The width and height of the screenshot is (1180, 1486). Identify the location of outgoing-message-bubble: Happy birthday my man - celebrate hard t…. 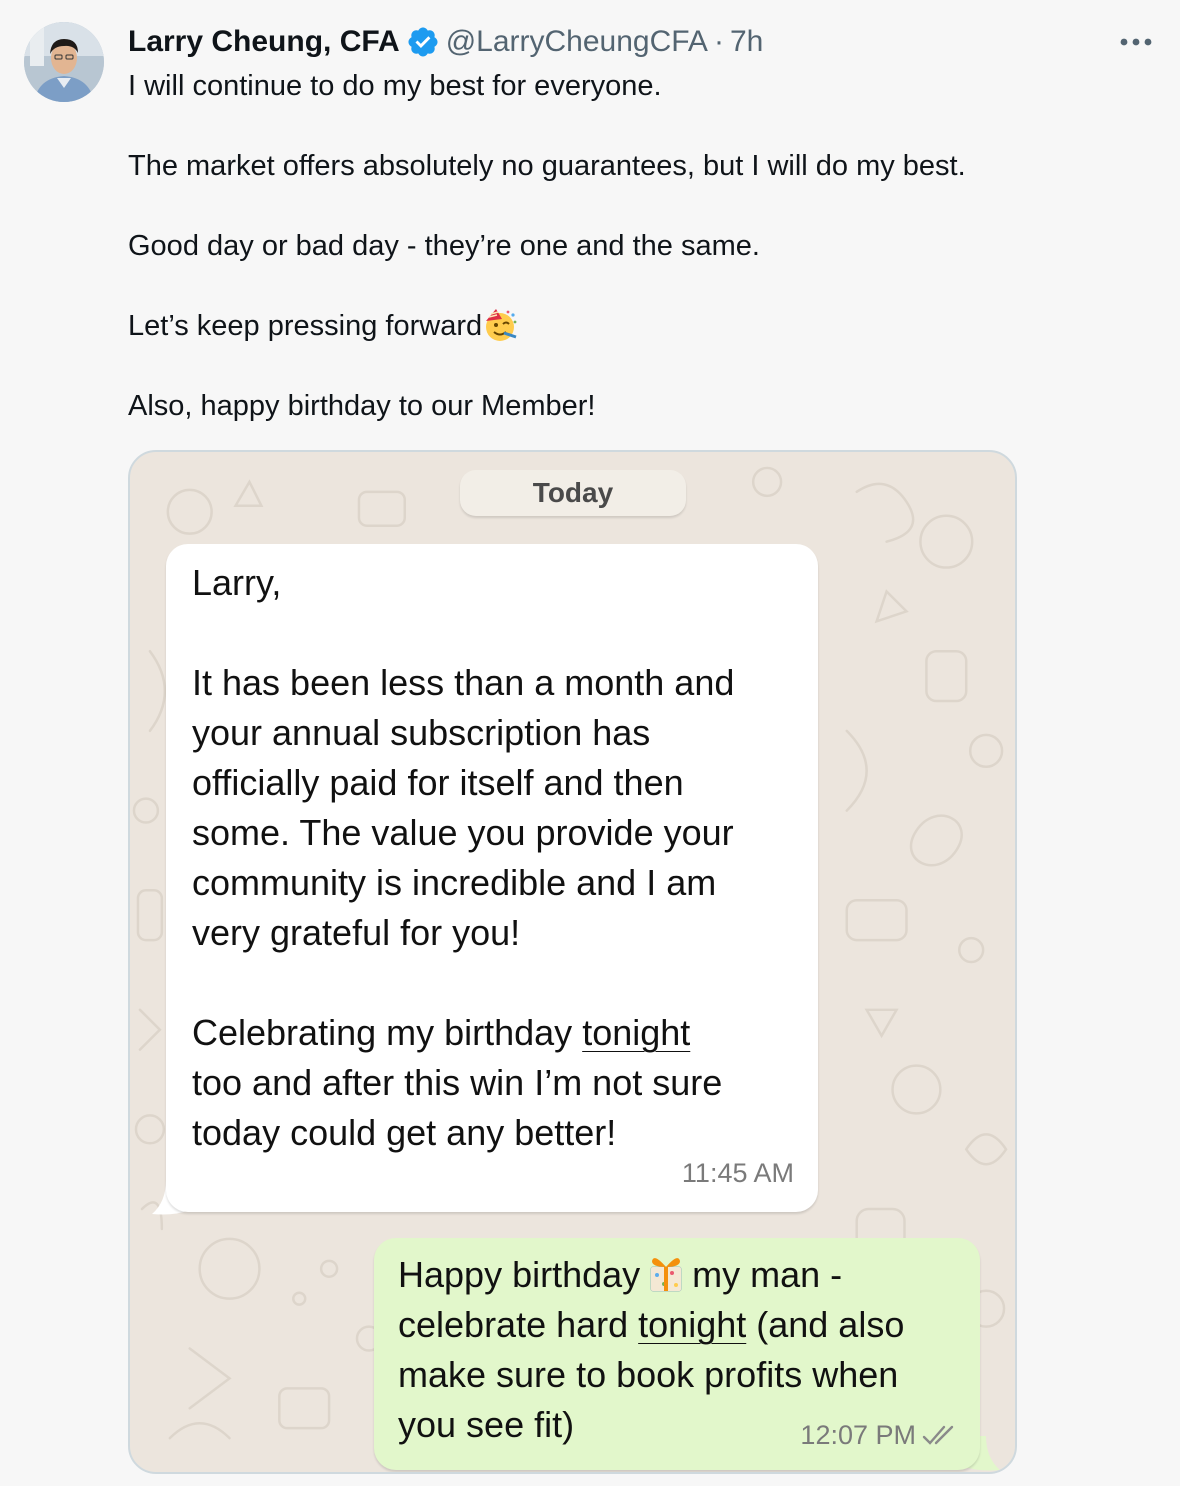
(677, 1354).